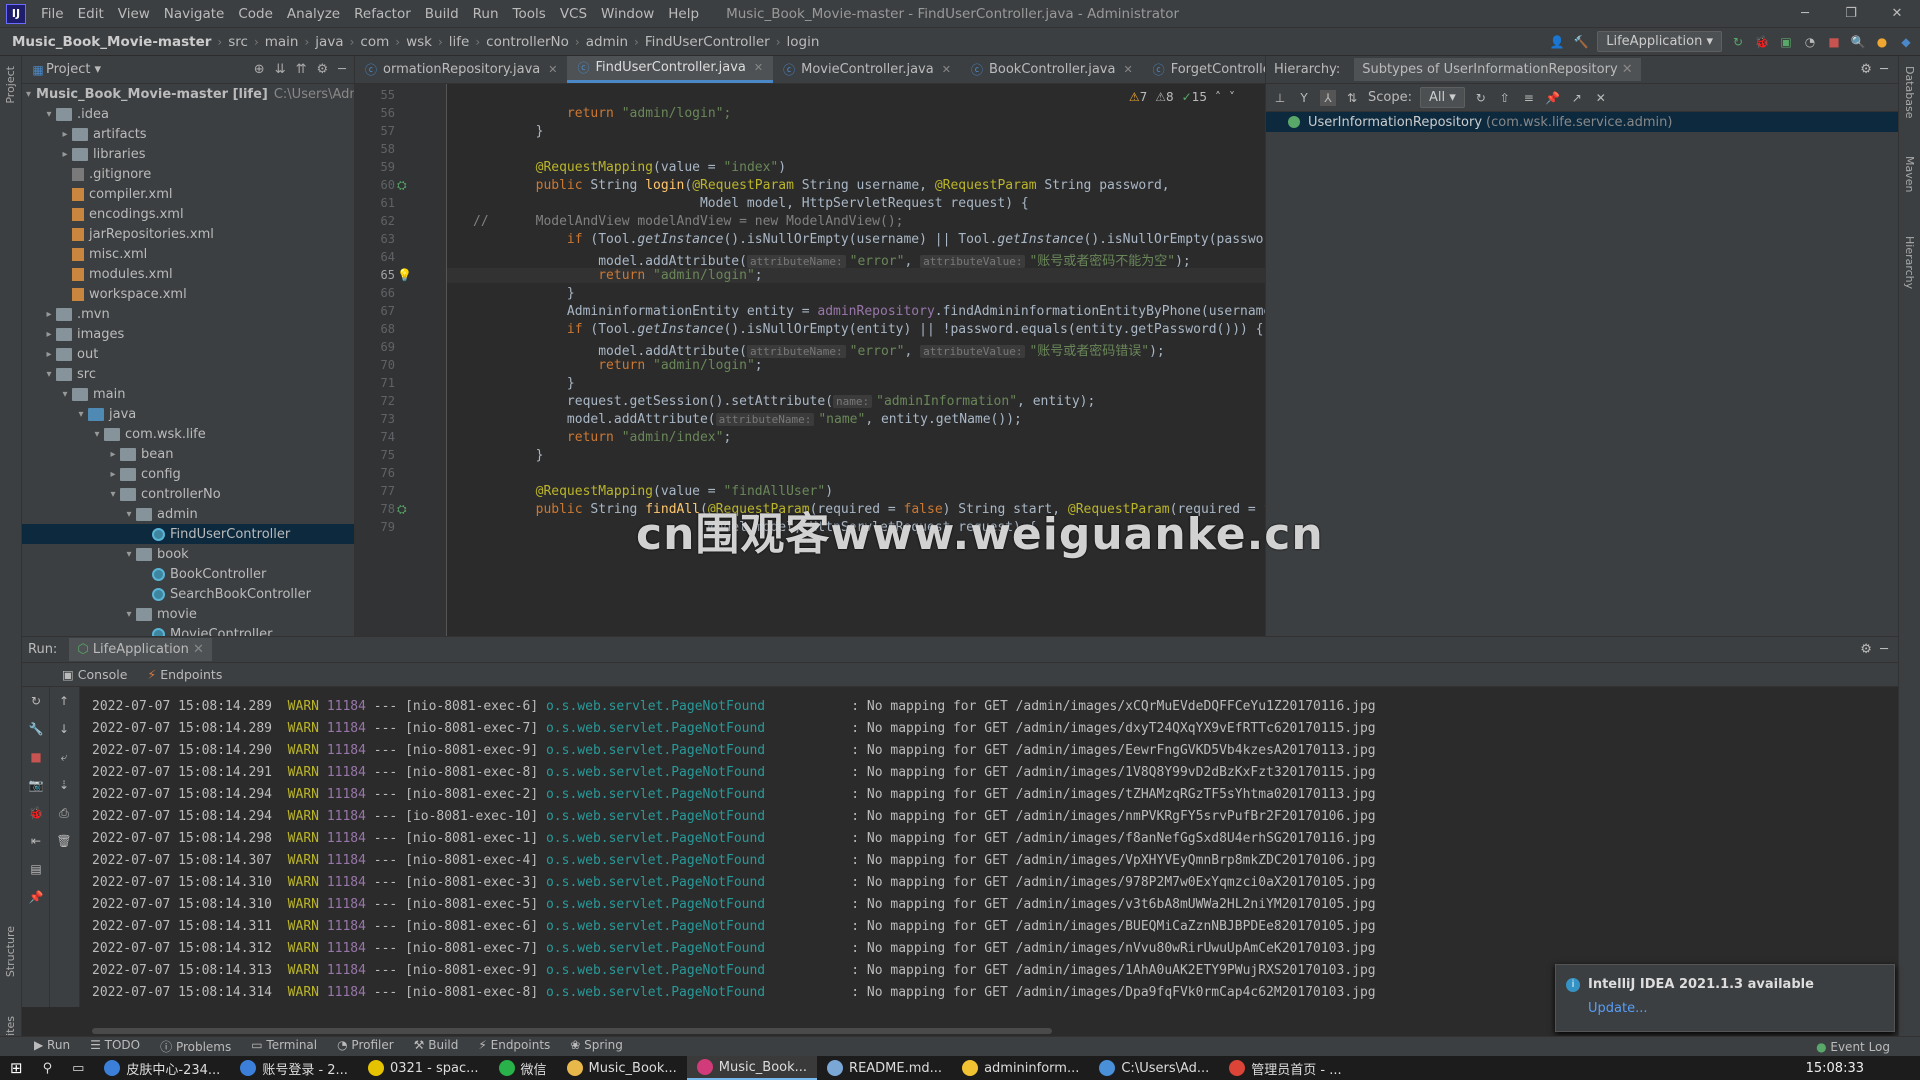 The height and width of the screenshot is (1080, 1920). Describe the element at coordinates (1906, 42) in the screenshot. I see `toolbox-icon: ◆` at that location.